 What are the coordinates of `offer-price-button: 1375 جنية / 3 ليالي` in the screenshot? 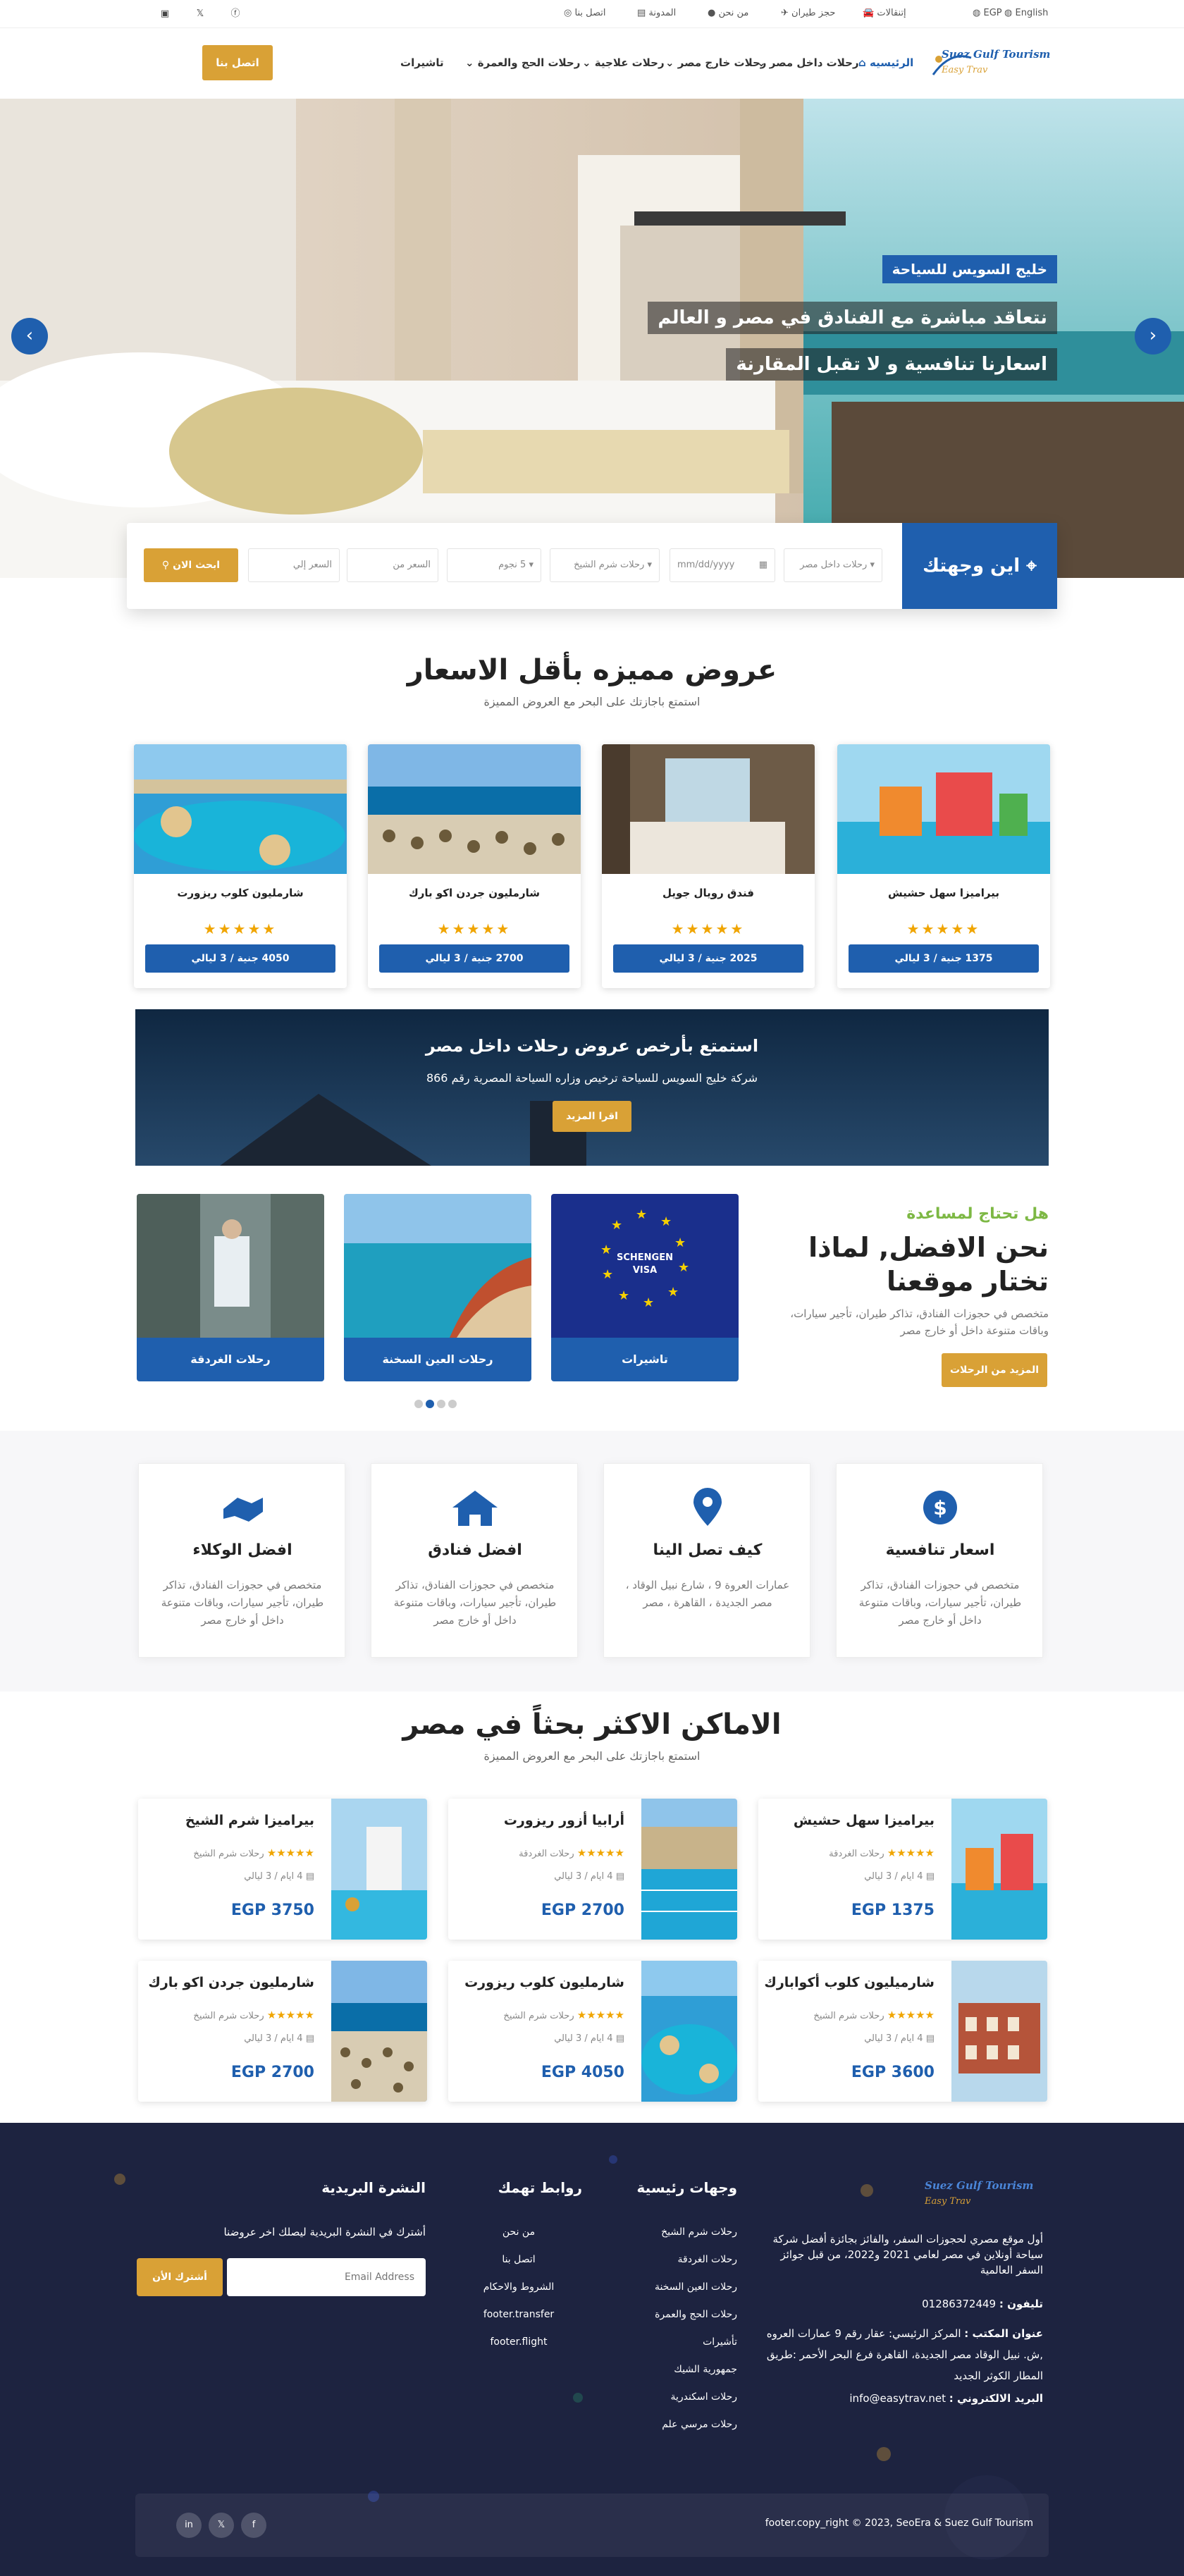 It's located at (944, 959).